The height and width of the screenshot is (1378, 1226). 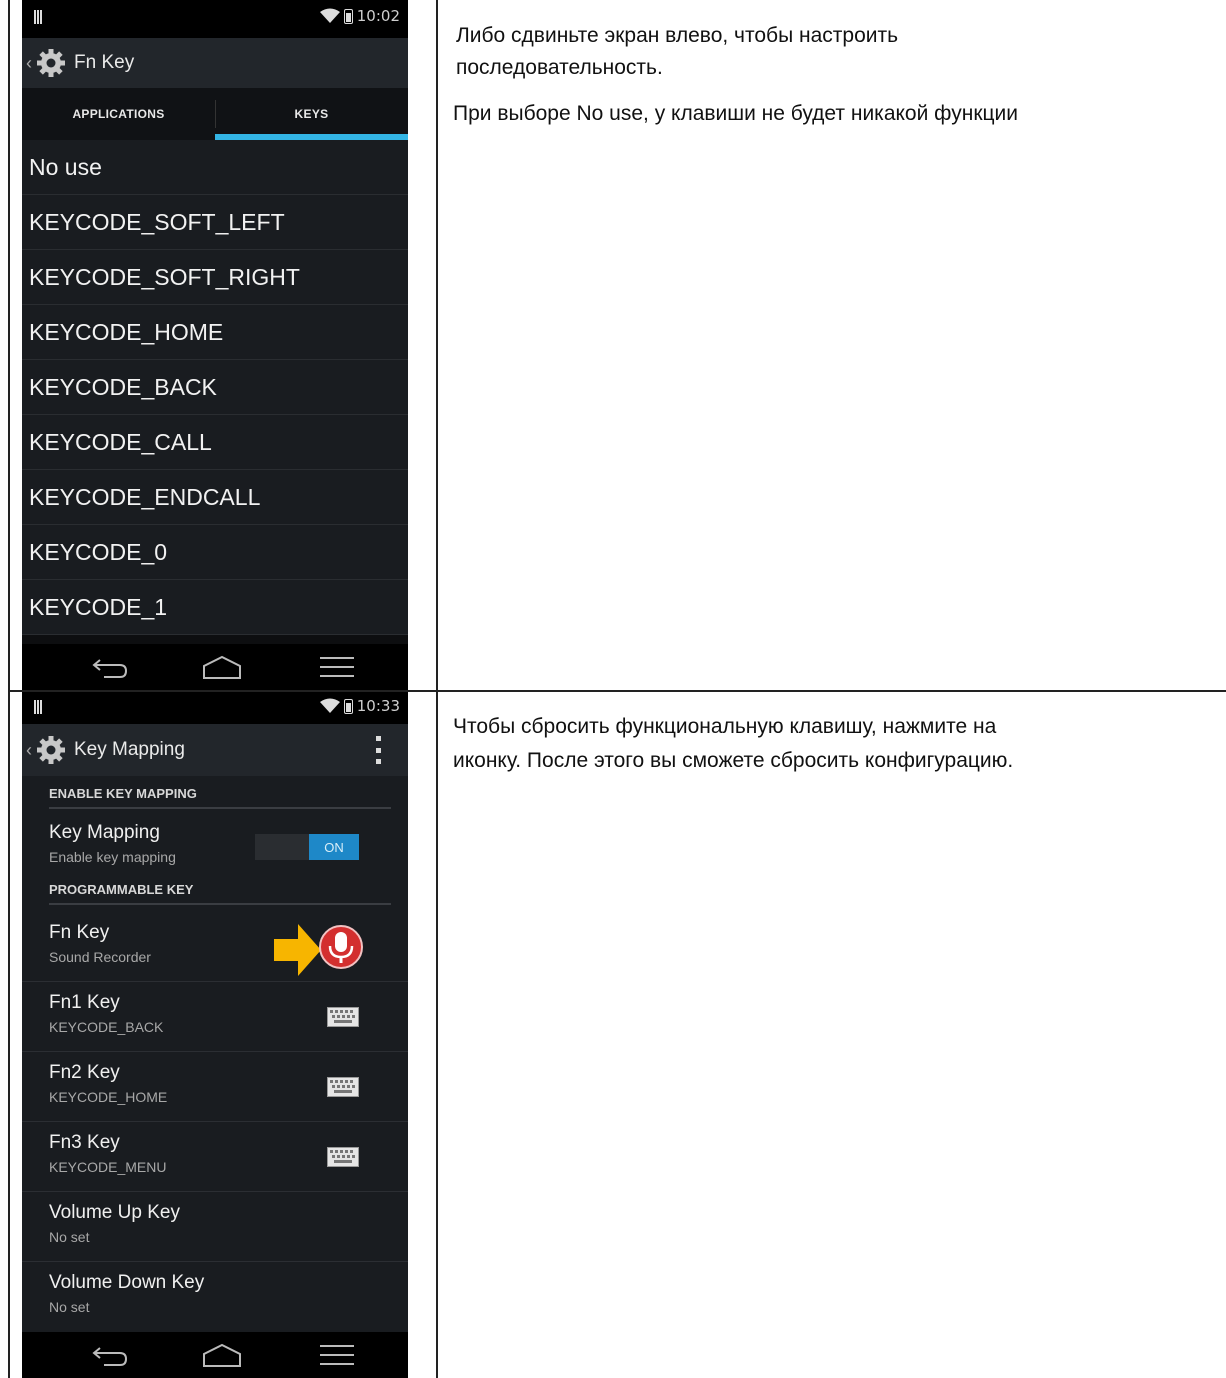 What do you see at coordinates (215, 1157) in the screenshot?
I see `fn3-key-preference: Fn3 Key KEYCODE_MENU` at bounding box center [215, 1157].